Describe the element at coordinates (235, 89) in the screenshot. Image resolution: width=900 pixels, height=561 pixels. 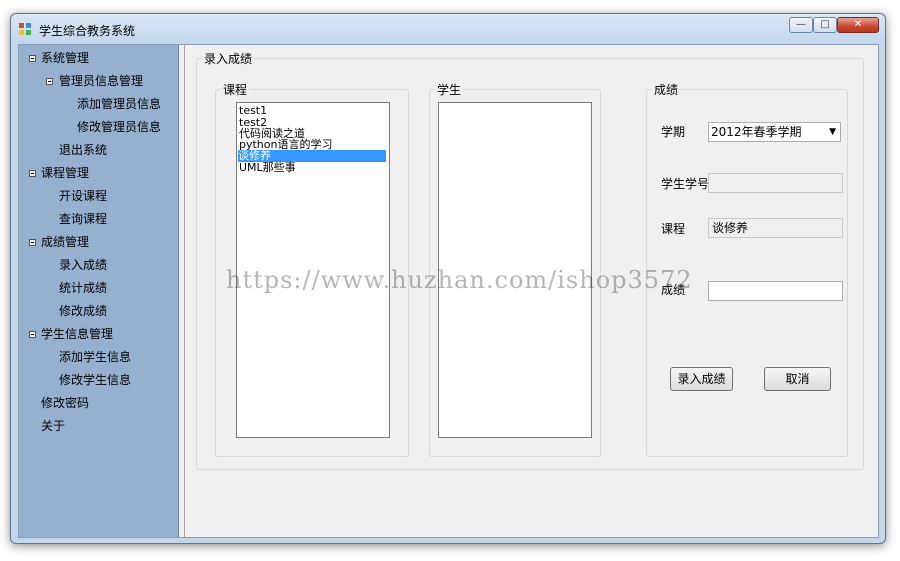
I see `course-group-title: 课程` at that location.